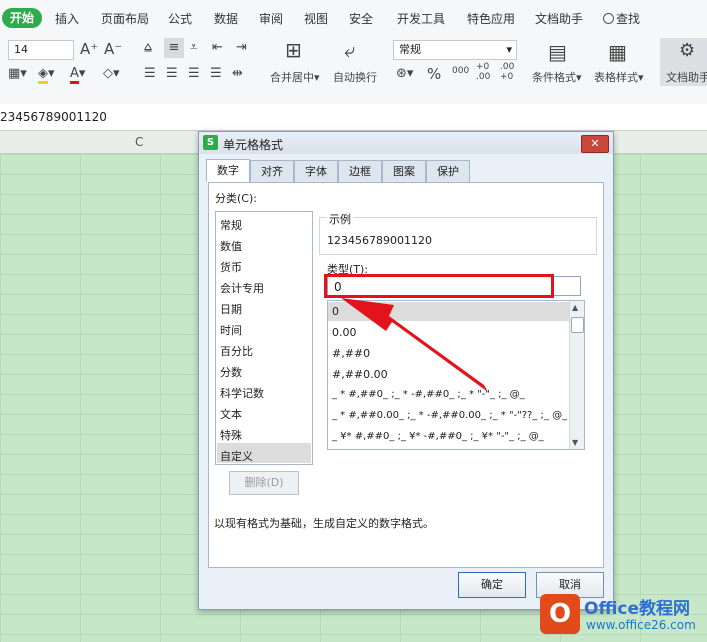  Describe the element at coordinates (560, 614) in the screenshot. I see `office-logo-icon: O` at that location.